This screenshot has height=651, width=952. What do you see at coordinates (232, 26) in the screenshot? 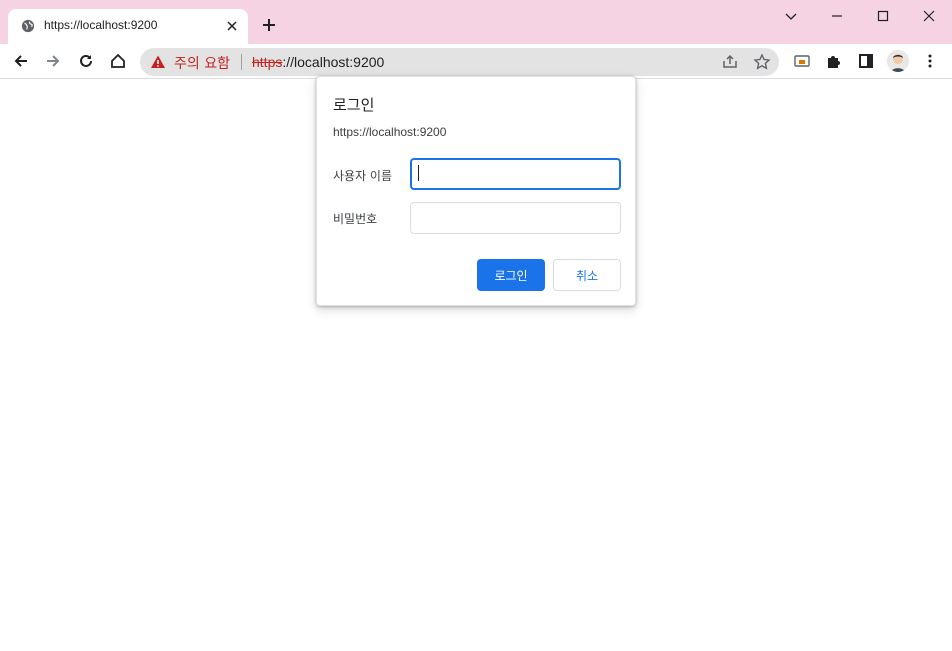
I see `close-icon` at bounding box center [232, 26].